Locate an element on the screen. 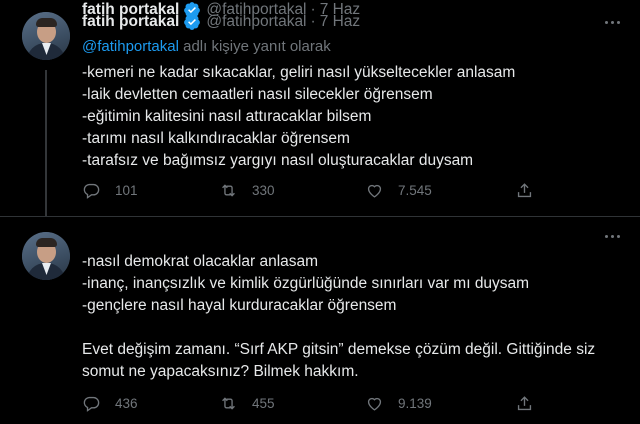  retweet-button: 455 is located at coordinates (247, 403).